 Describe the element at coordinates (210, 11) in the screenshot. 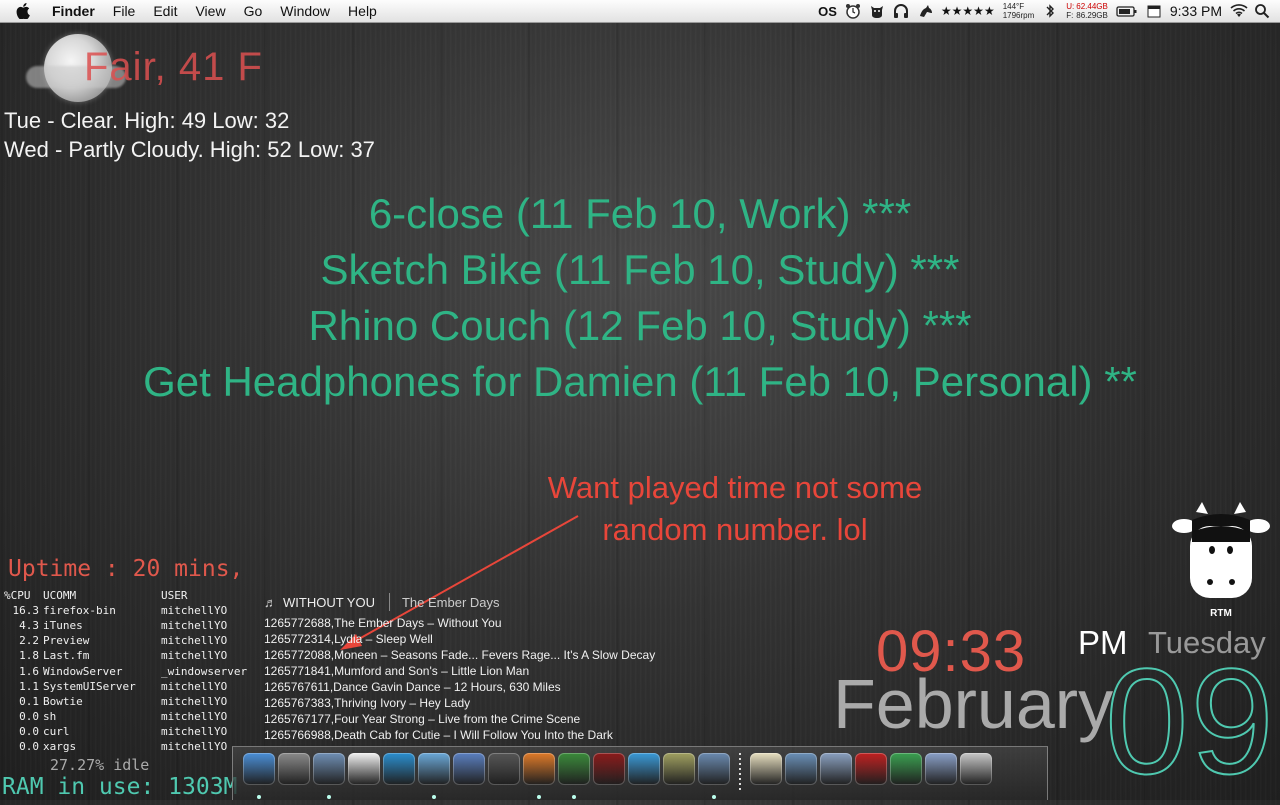

I see `menu-view: View` at that location.